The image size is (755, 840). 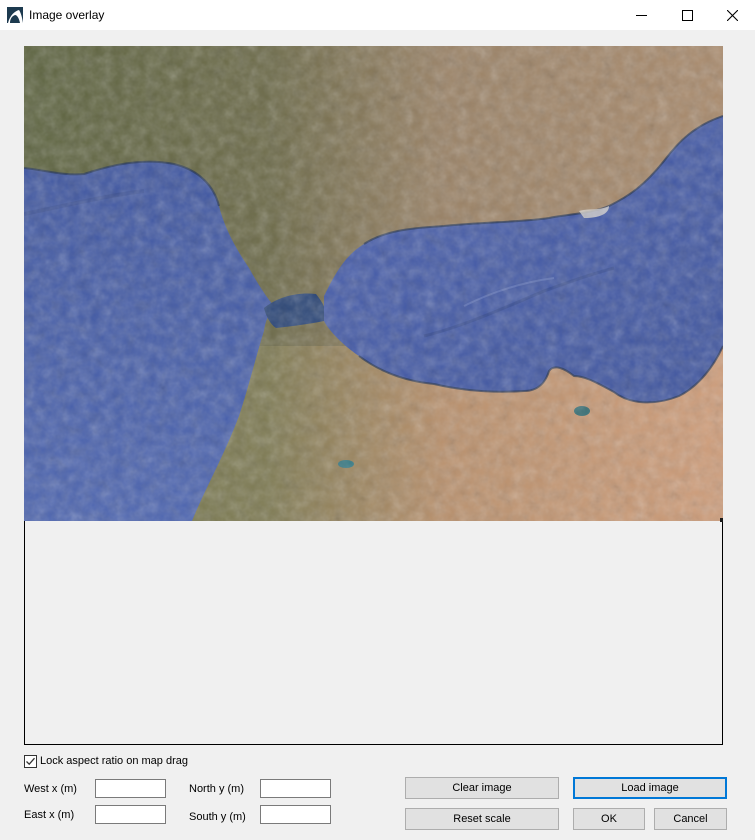 I want to click on clear-image-button: Clear image, so click(x=482, y=788).